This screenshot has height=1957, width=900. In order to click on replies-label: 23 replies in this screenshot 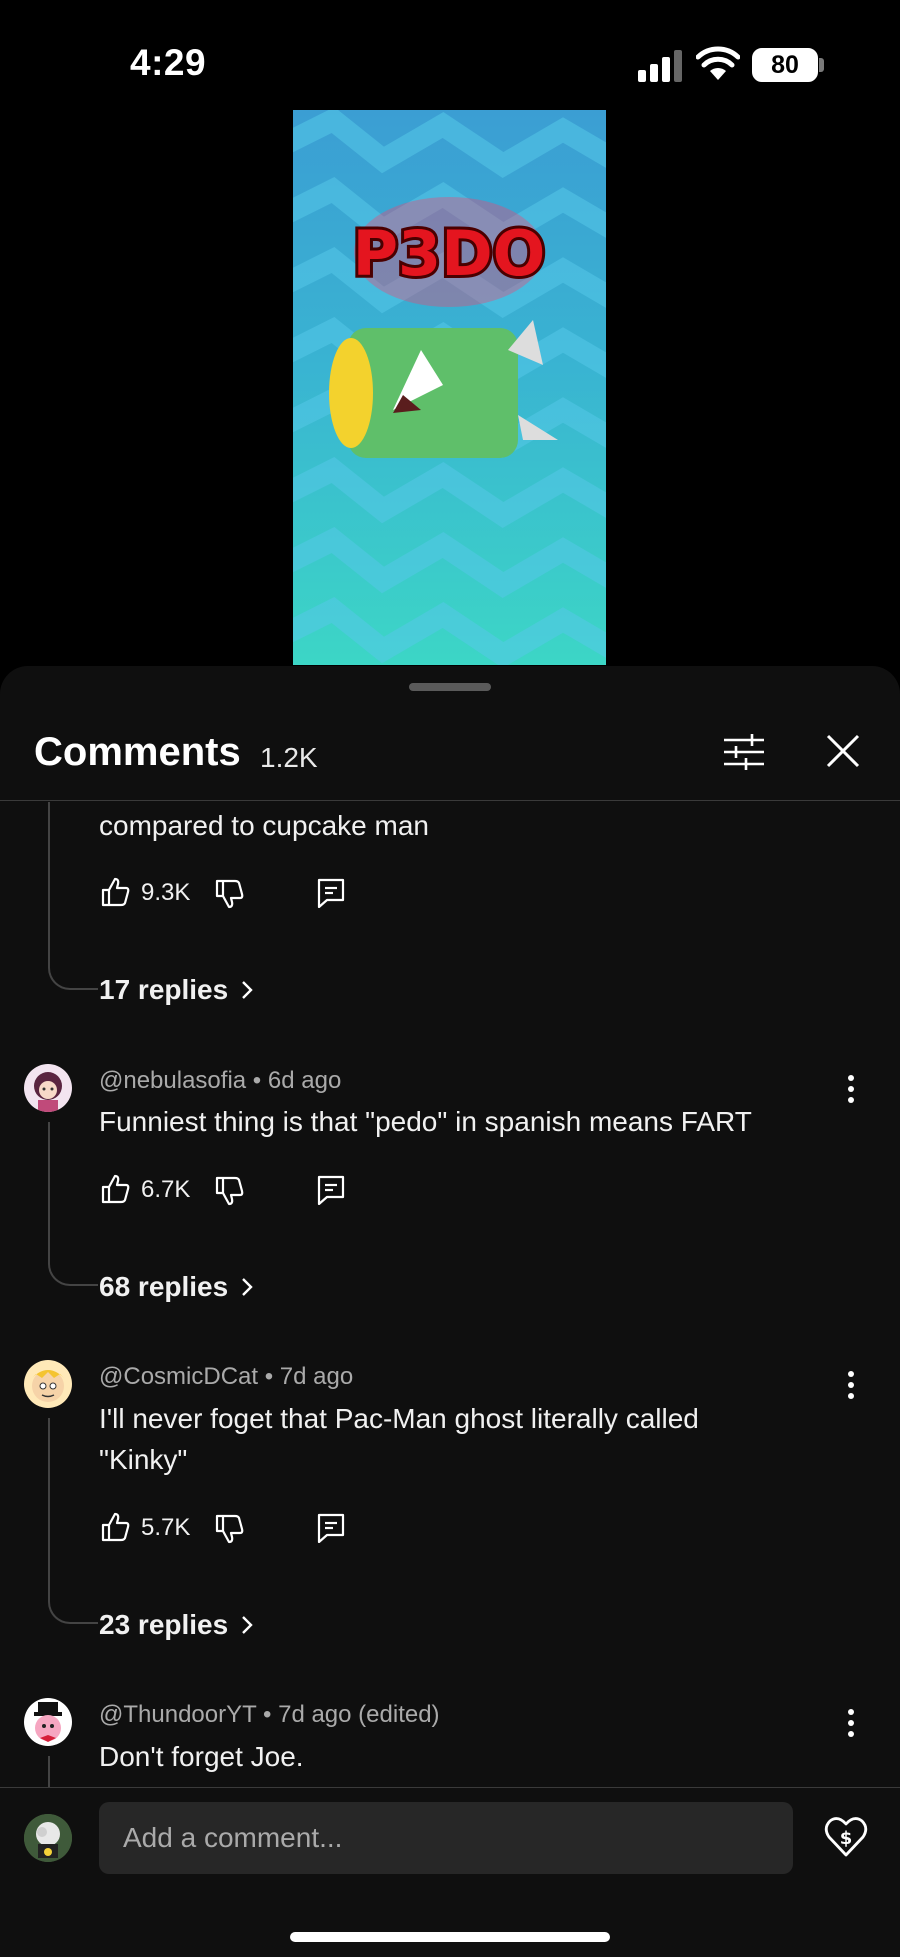, I will do `click(164, 1624)`.